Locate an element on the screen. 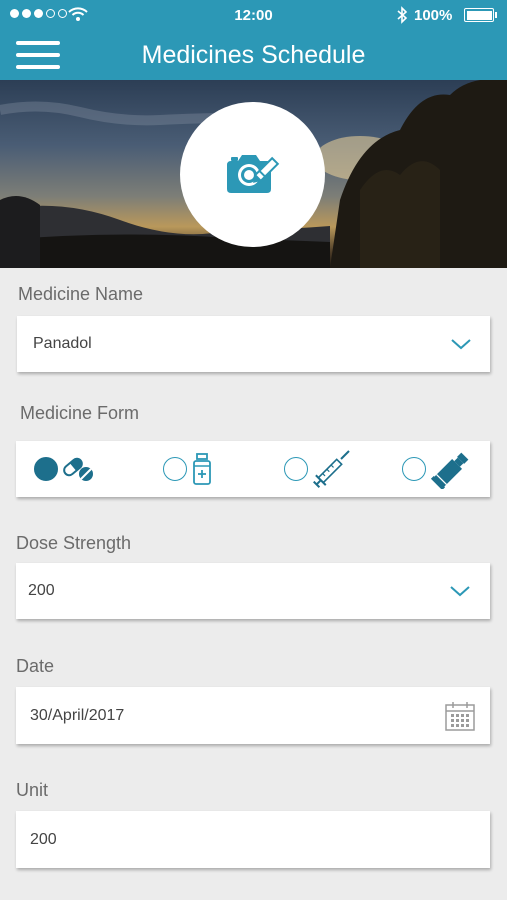 This screenshot has width=507, height=900. bottle-icon is located at coordinates (202, 469).